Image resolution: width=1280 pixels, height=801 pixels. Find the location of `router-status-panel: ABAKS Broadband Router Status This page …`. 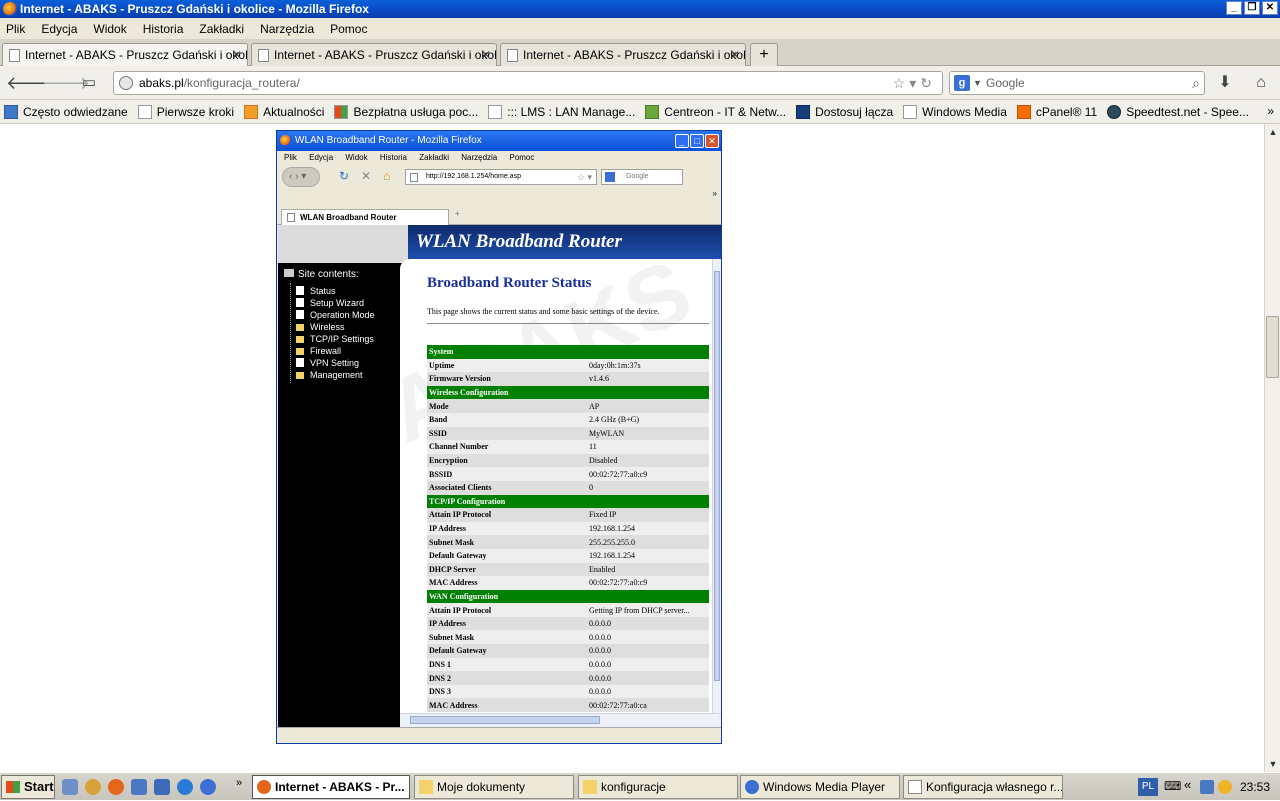

router-status-panel: ABAKS Broadband Router Status This page … is located at coordinates (560, 493).